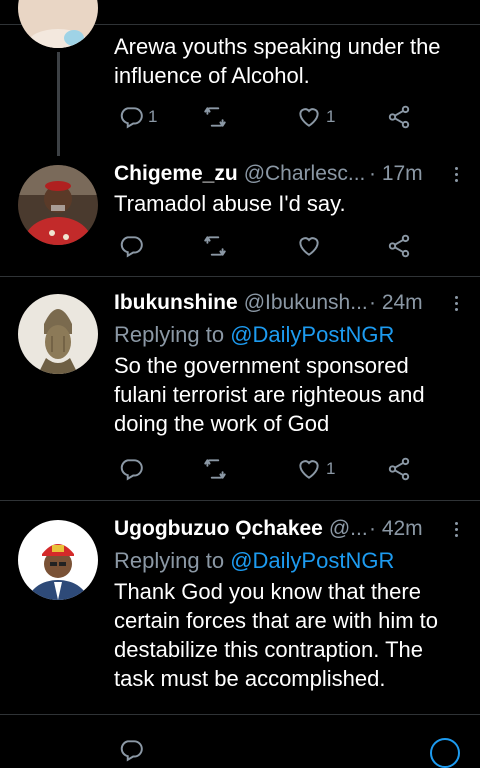  What do you see at coordinates (218, 529) in the screenshot?
I see `display-name: Ugogbuzuo Ọchakee` at bounding box center [218, 529].